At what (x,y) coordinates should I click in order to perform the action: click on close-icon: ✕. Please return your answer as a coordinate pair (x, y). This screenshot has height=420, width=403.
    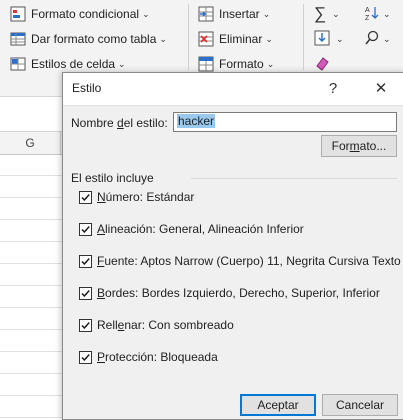
    Looking at the image, I should click on (381, 89).